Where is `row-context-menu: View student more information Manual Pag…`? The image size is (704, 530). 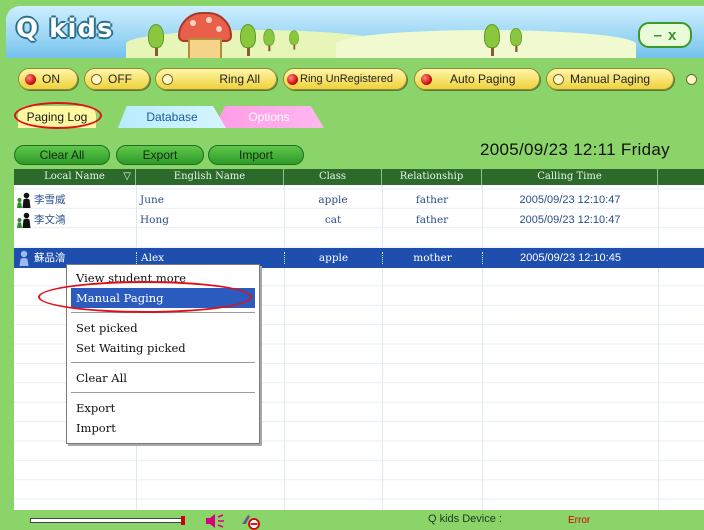 row-context-menu: View student more information Manual Pag… is located at coordinates (163, 354).